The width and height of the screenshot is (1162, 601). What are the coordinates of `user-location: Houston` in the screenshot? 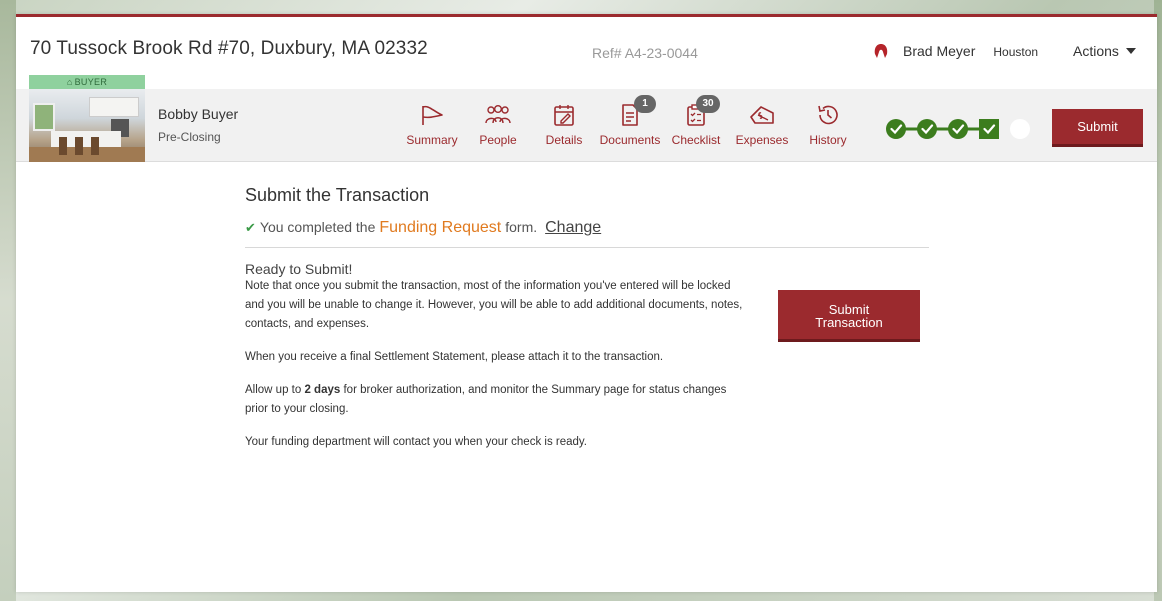 It's located at (1016, 52).